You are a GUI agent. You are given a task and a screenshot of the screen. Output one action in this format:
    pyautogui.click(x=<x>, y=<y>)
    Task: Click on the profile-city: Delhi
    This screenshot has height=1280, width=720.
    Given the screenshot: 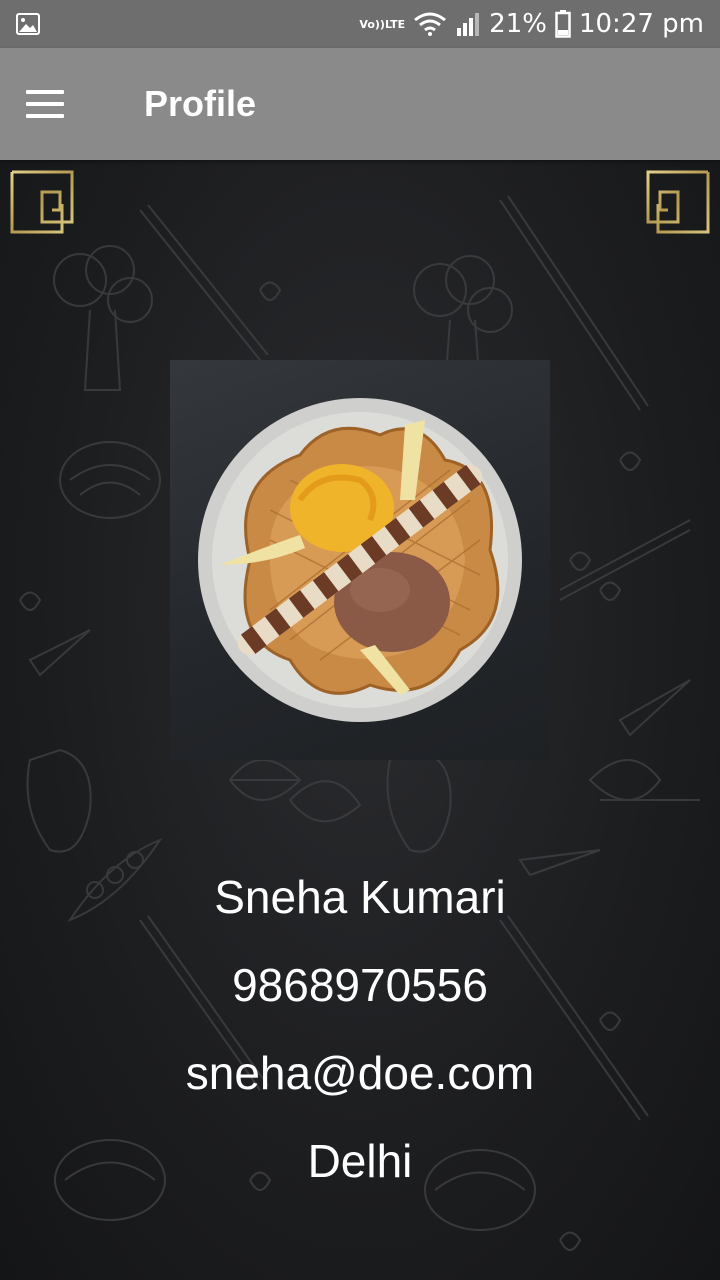 What is the action you would take?
    pyautogui.click(x=360, y=1161)
    